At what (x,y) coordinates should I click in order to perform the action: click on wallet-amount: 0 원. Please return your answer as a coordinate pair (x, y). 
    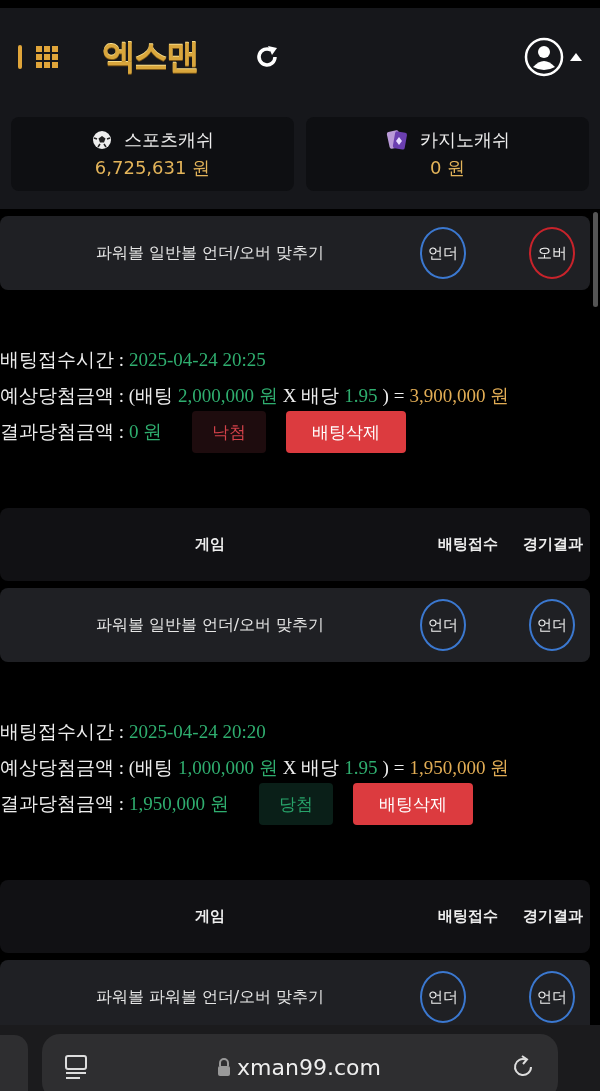
    Looking at the image, I should click on (447, 168).